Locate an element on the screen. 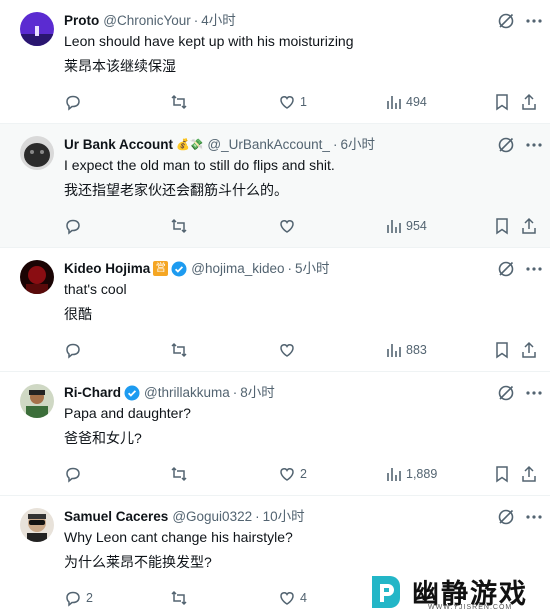  display-name: Samuel Caceres is located at coordinates (116, 516).